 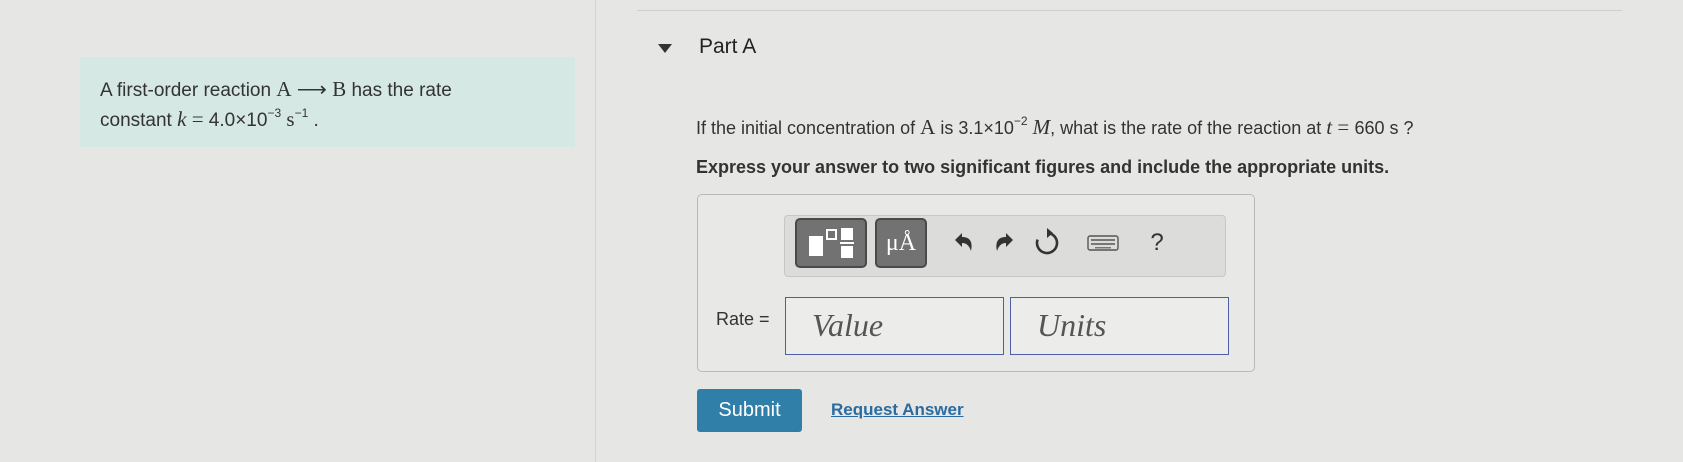 What do you see at coordinates (284, 89) in the screenshot?
I see `reactant-symbol: A` at bounding box center [284, 89].